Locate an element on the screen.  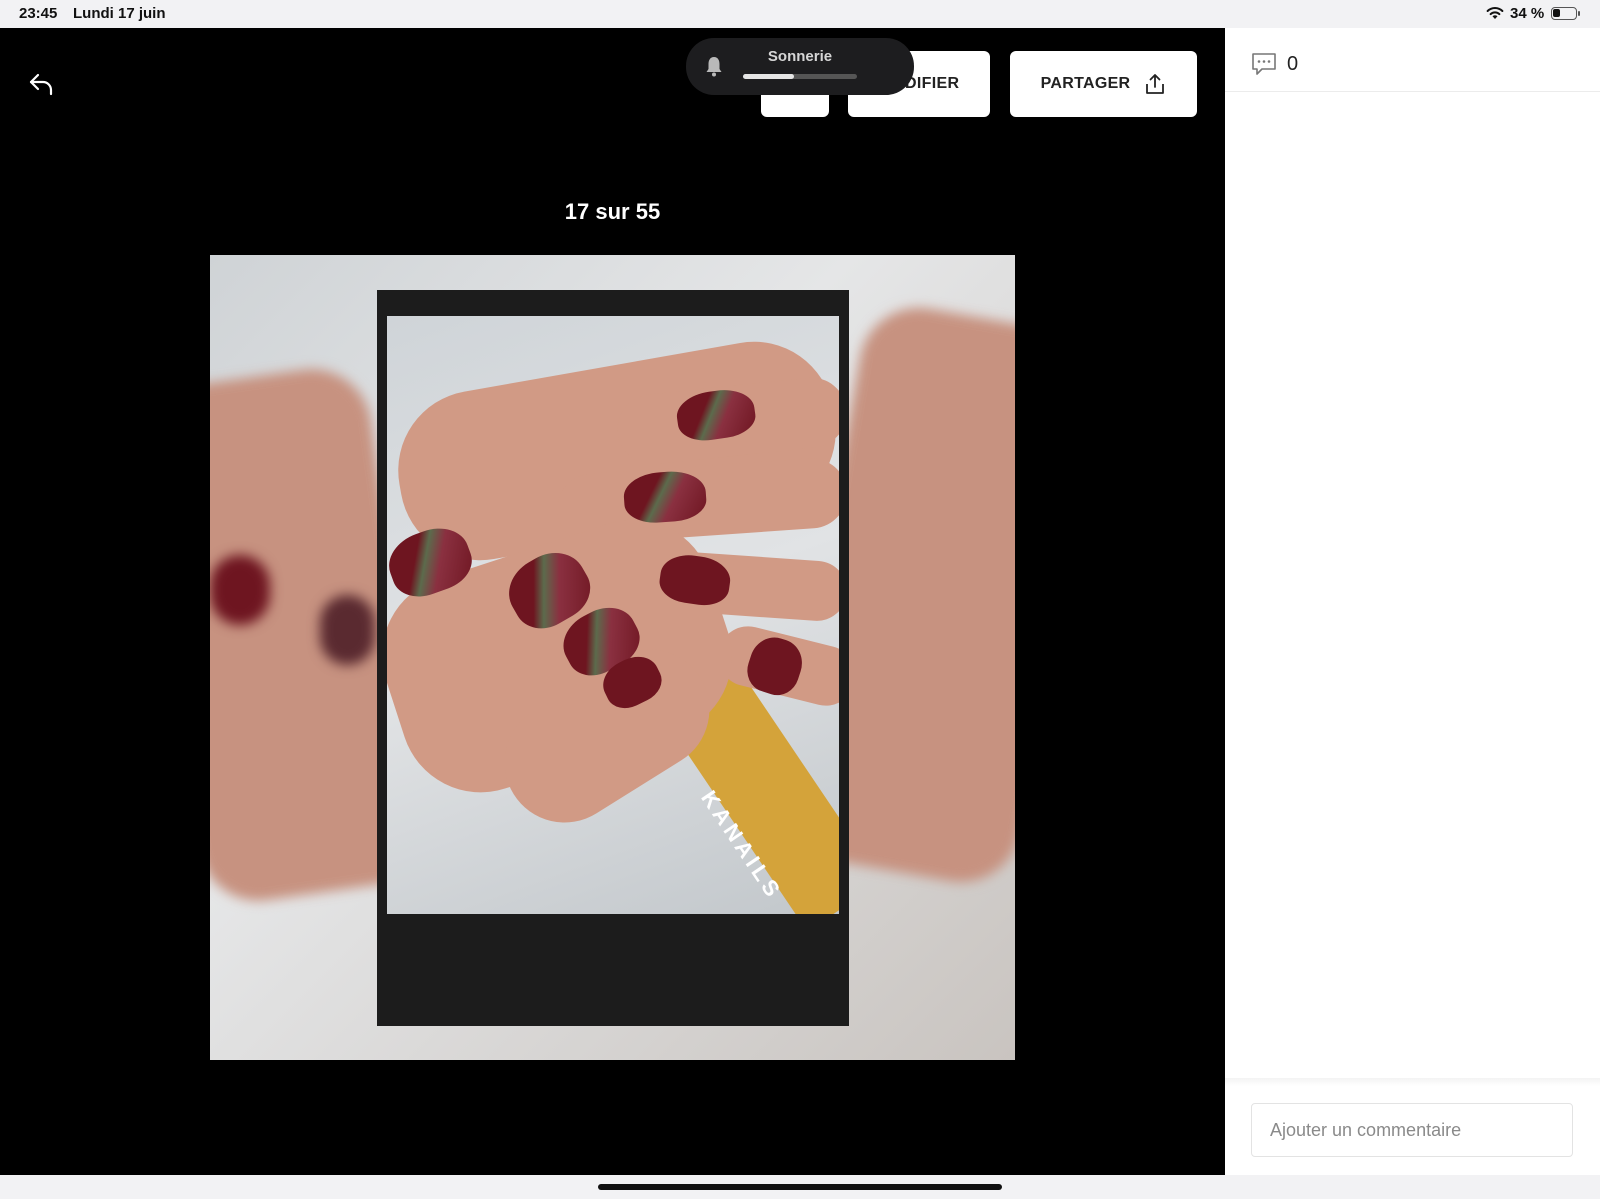
photo-inner: KANAILS is located at coordinates (613, 615).